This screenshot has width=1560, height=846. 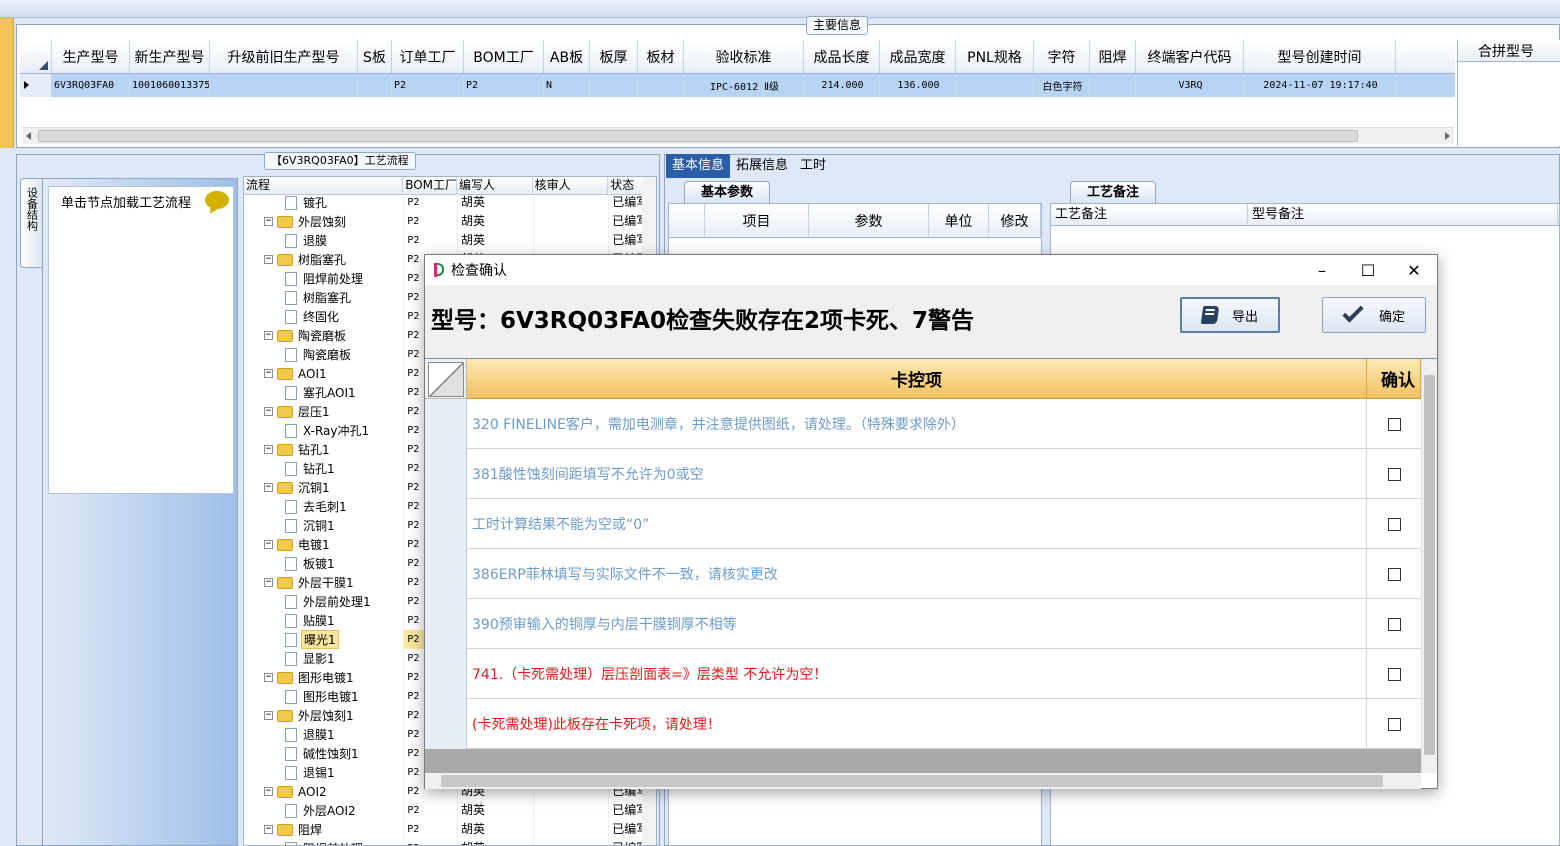 I want to click on tree-node-label: 阻焊前处理, so click(x=333, y=278).